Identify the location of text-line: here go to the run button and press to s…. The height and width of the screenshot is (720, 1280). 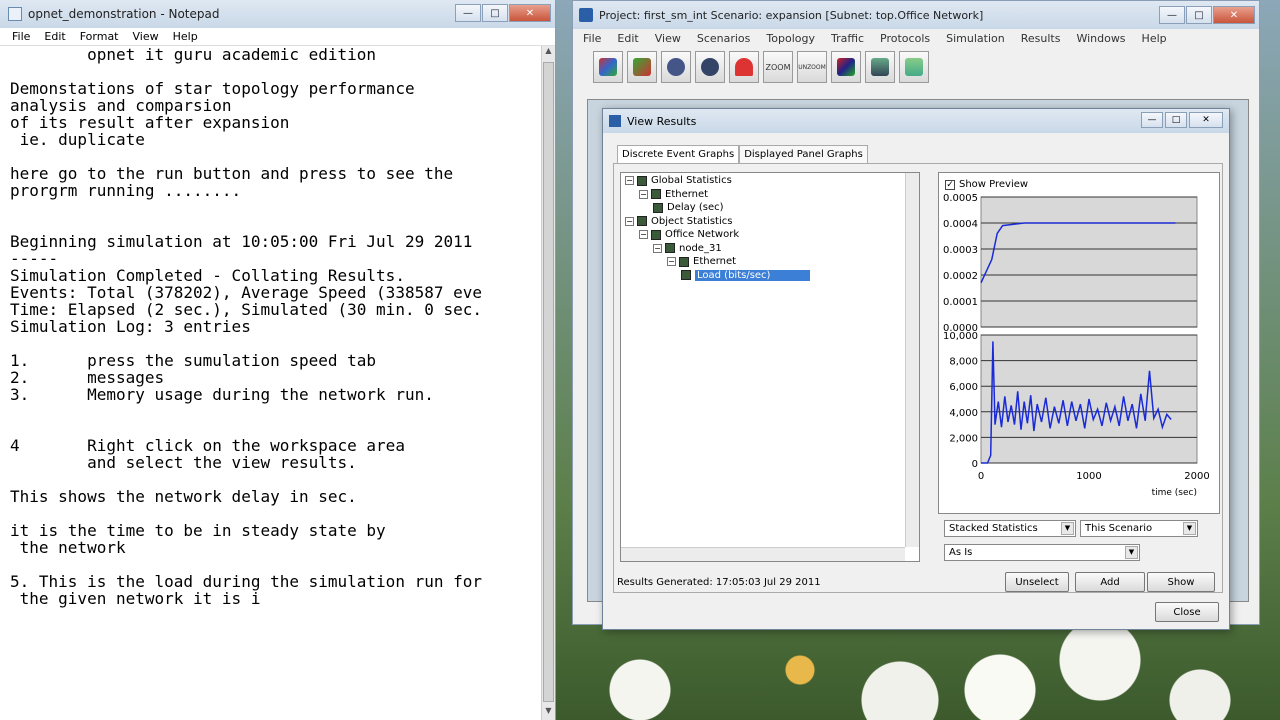
(232, 173).